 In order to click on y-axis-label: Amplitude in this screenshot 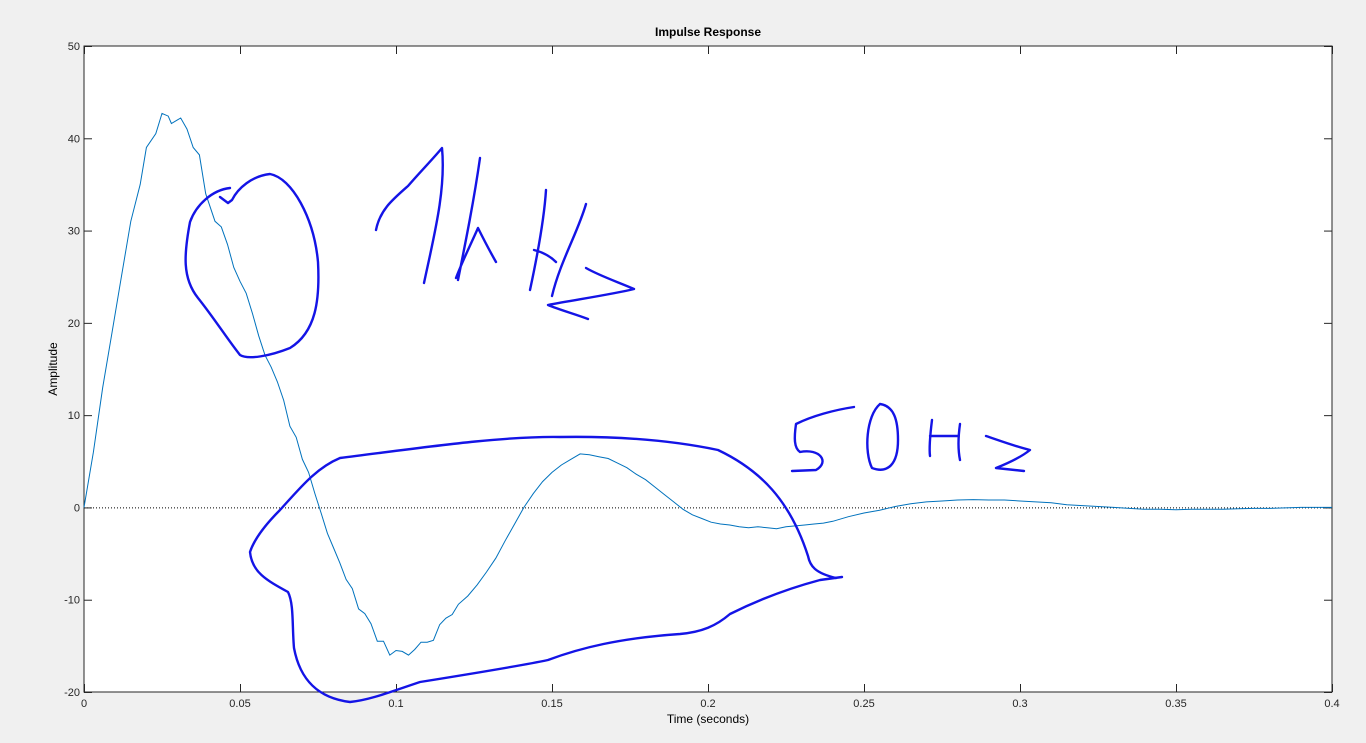, I will do `click(53, 369)`.